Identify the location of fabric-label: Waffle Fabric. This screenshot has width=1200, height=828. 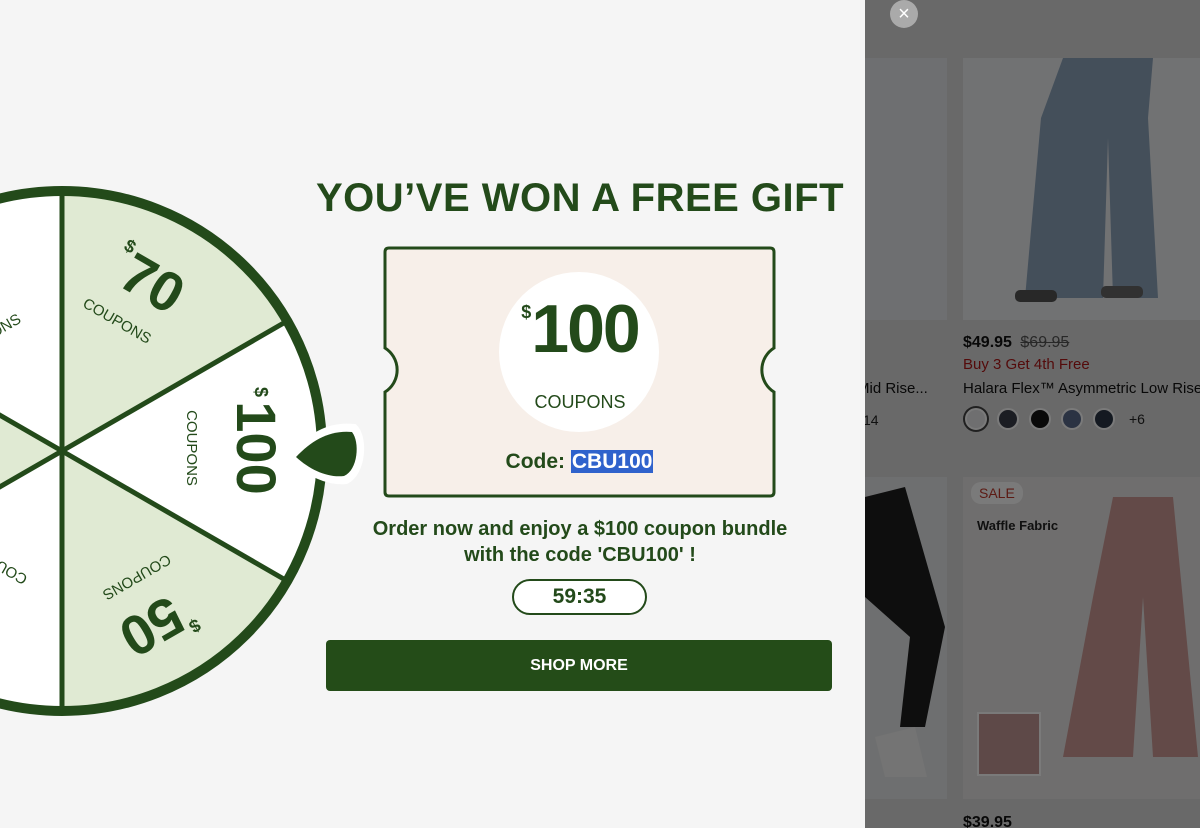
(1018, 525).